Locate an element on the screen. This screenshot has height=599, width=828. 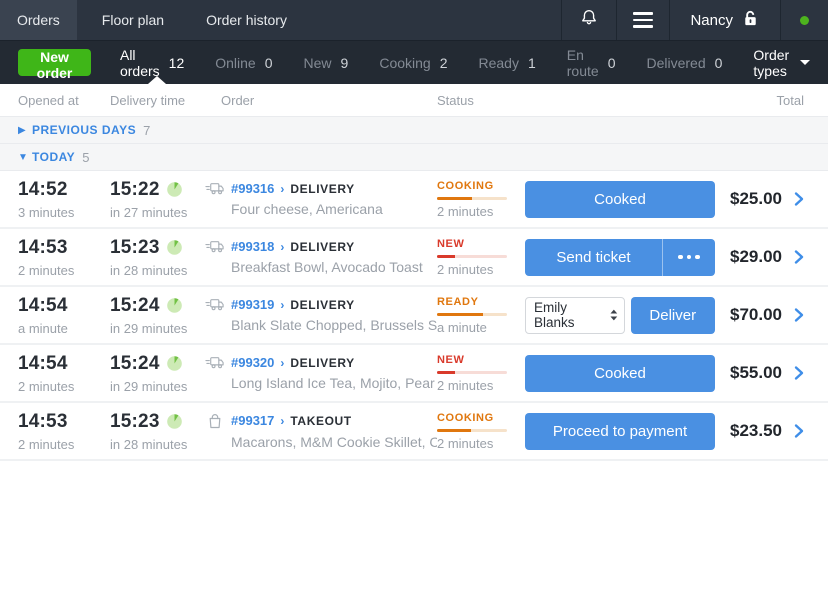
order-link-caret-icon: › is located at coordinates (282, 246).